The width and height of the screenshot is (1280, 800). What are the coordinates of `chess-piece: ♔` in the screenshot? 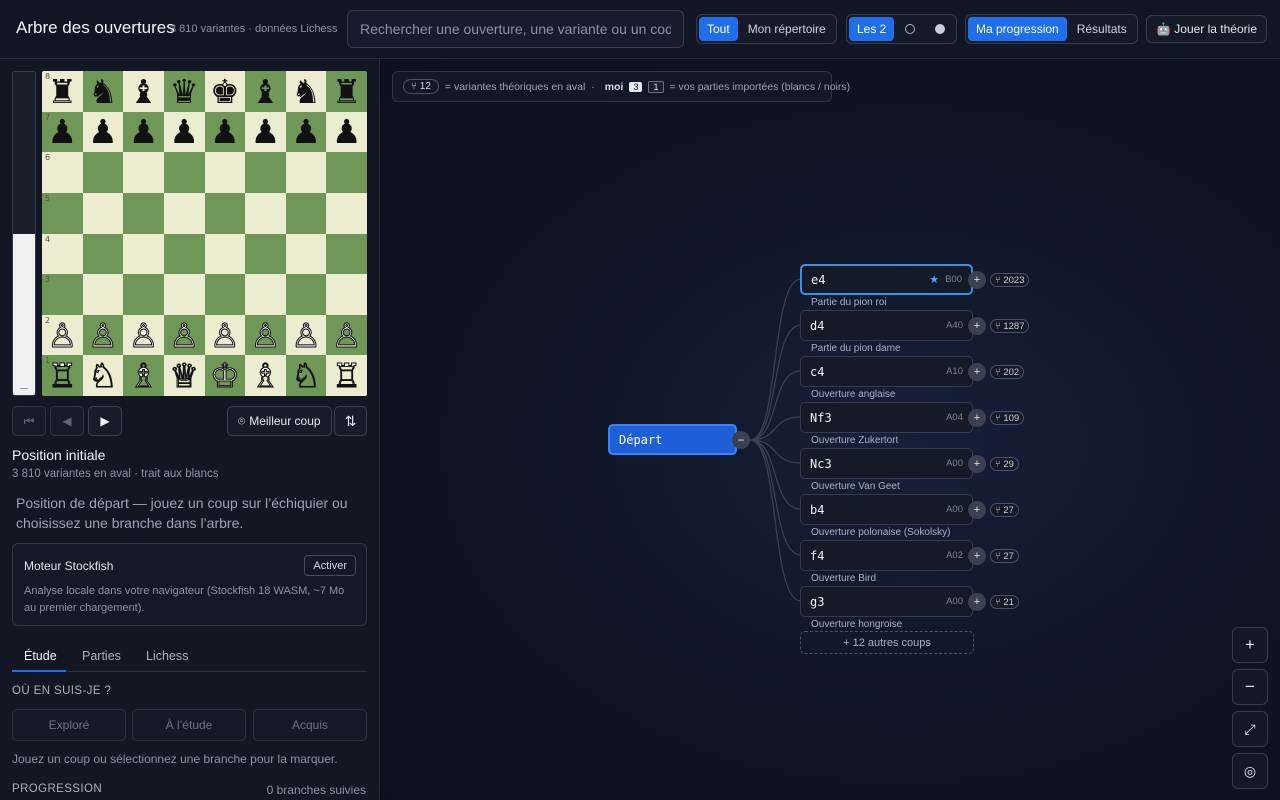 It's located at (225, 376).